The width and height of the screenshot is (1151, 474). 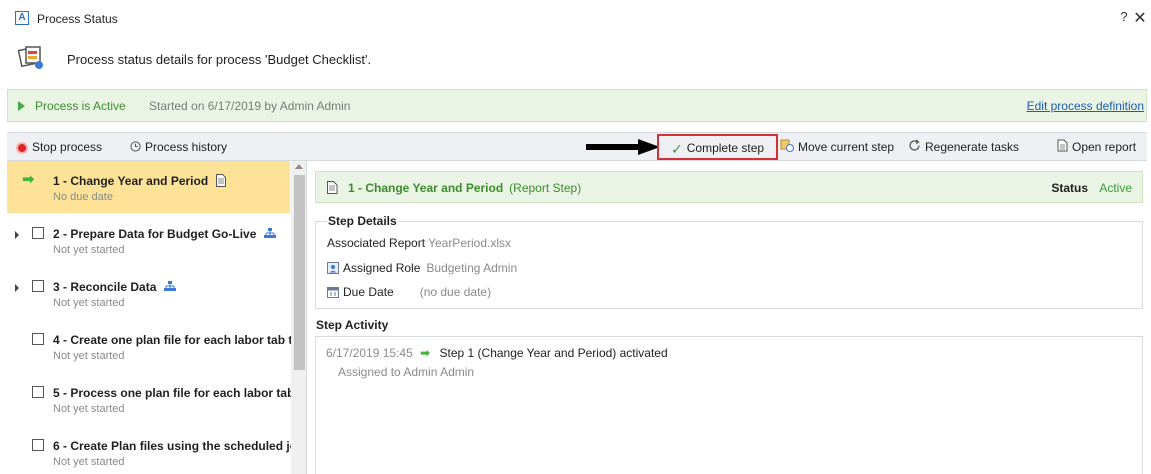 I want to click on process-icon, so click(x=30, y=57).